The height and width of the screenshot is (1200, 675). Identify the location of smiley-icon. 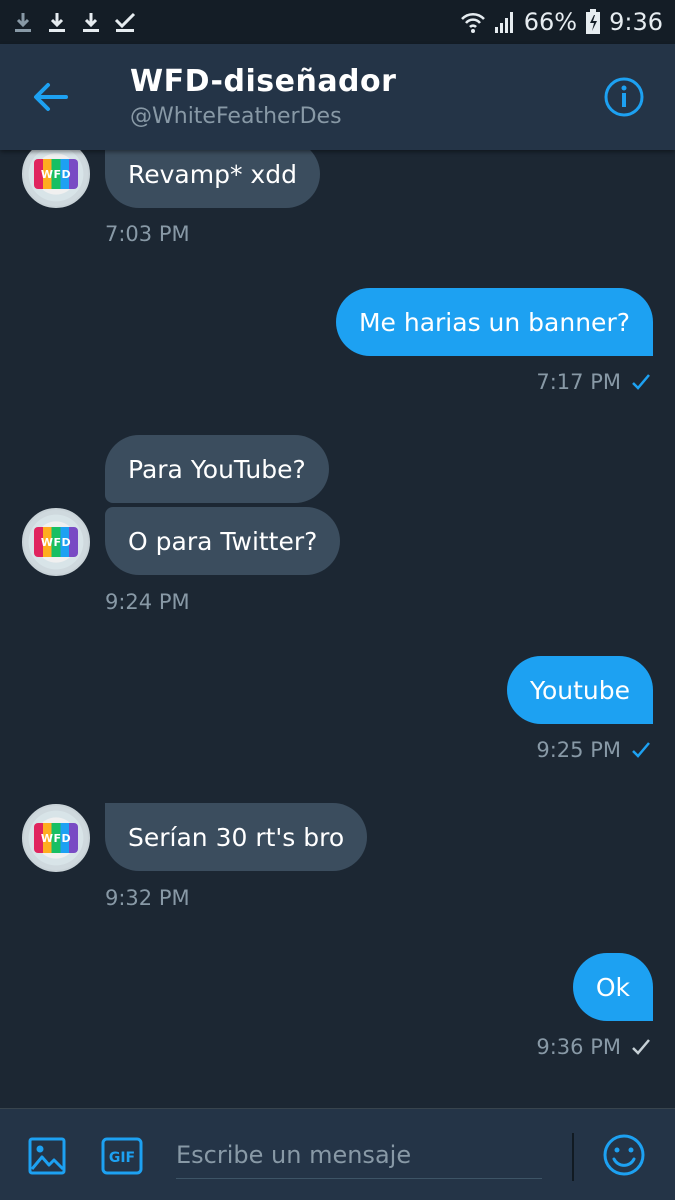
(624, 1155).